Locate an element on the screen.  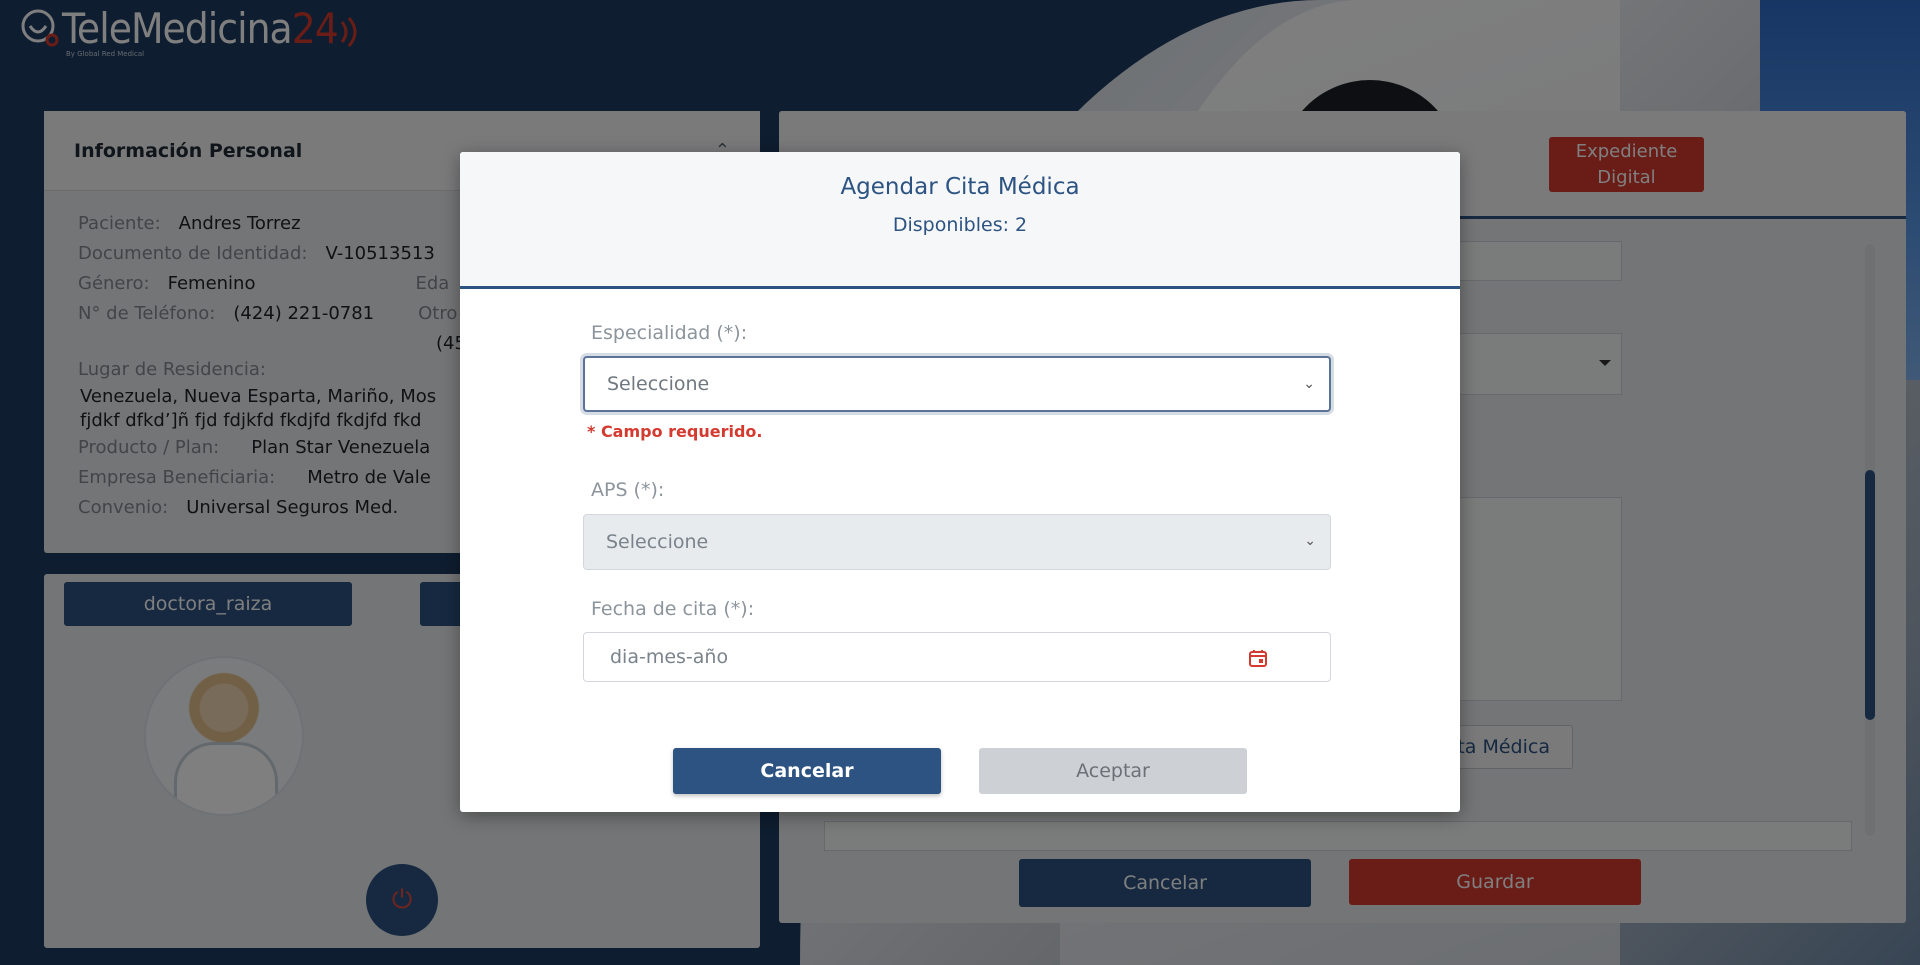
especialidad-label: Especialidad (*): is located at coordinates (669, 333).